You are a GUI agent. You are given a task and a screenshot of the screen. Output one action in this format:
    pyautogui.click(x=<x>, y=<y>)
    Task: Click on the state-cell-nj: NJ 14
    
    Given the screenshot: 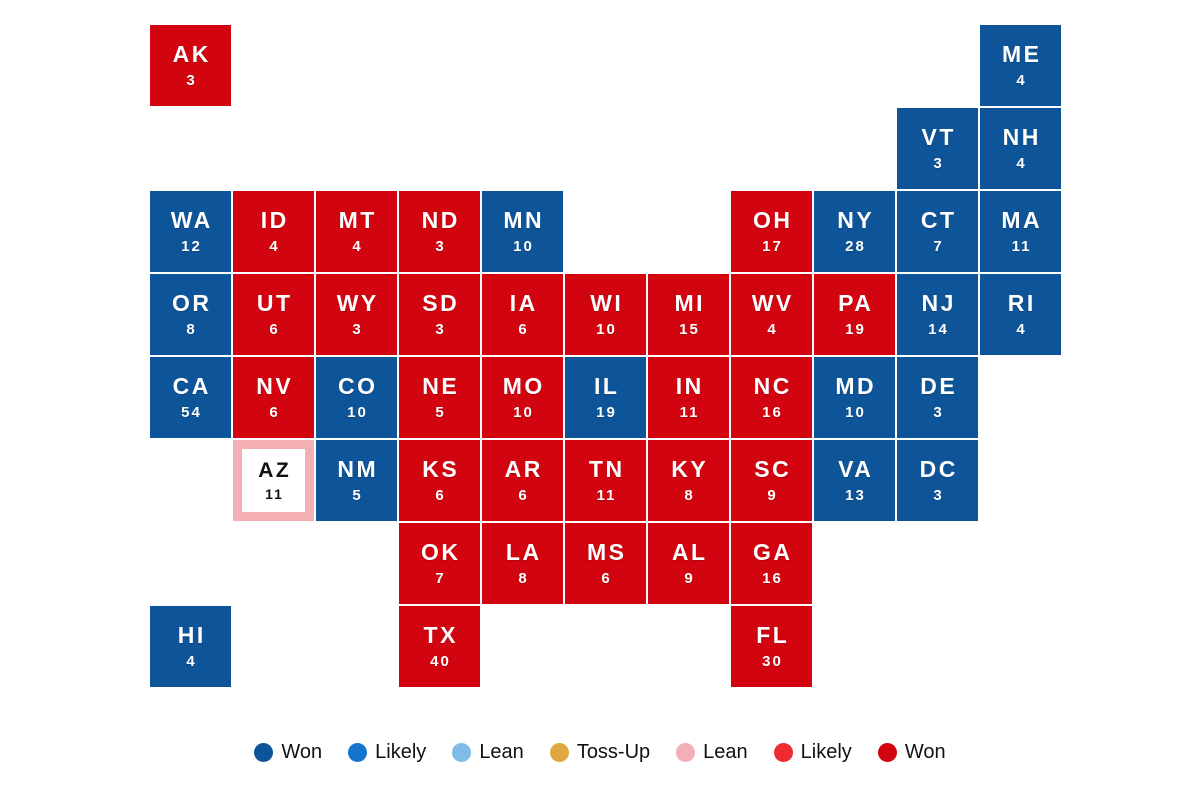 What is the action you would take?
    pyautogui.click(x=937, y=314)
    